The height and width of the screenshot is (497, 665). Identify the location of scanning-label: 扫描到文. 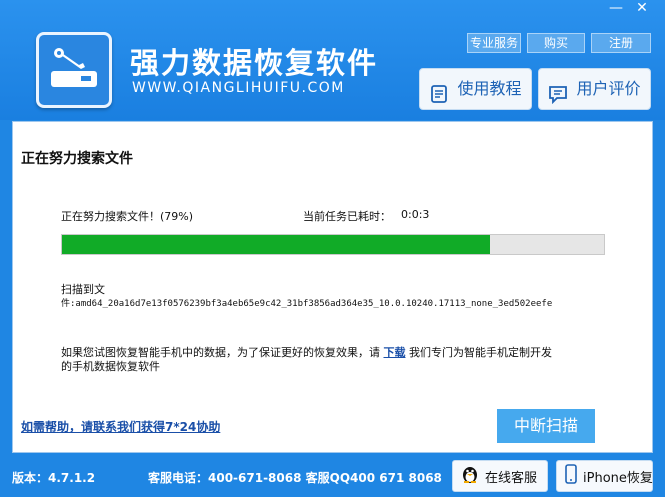
(83, 289).